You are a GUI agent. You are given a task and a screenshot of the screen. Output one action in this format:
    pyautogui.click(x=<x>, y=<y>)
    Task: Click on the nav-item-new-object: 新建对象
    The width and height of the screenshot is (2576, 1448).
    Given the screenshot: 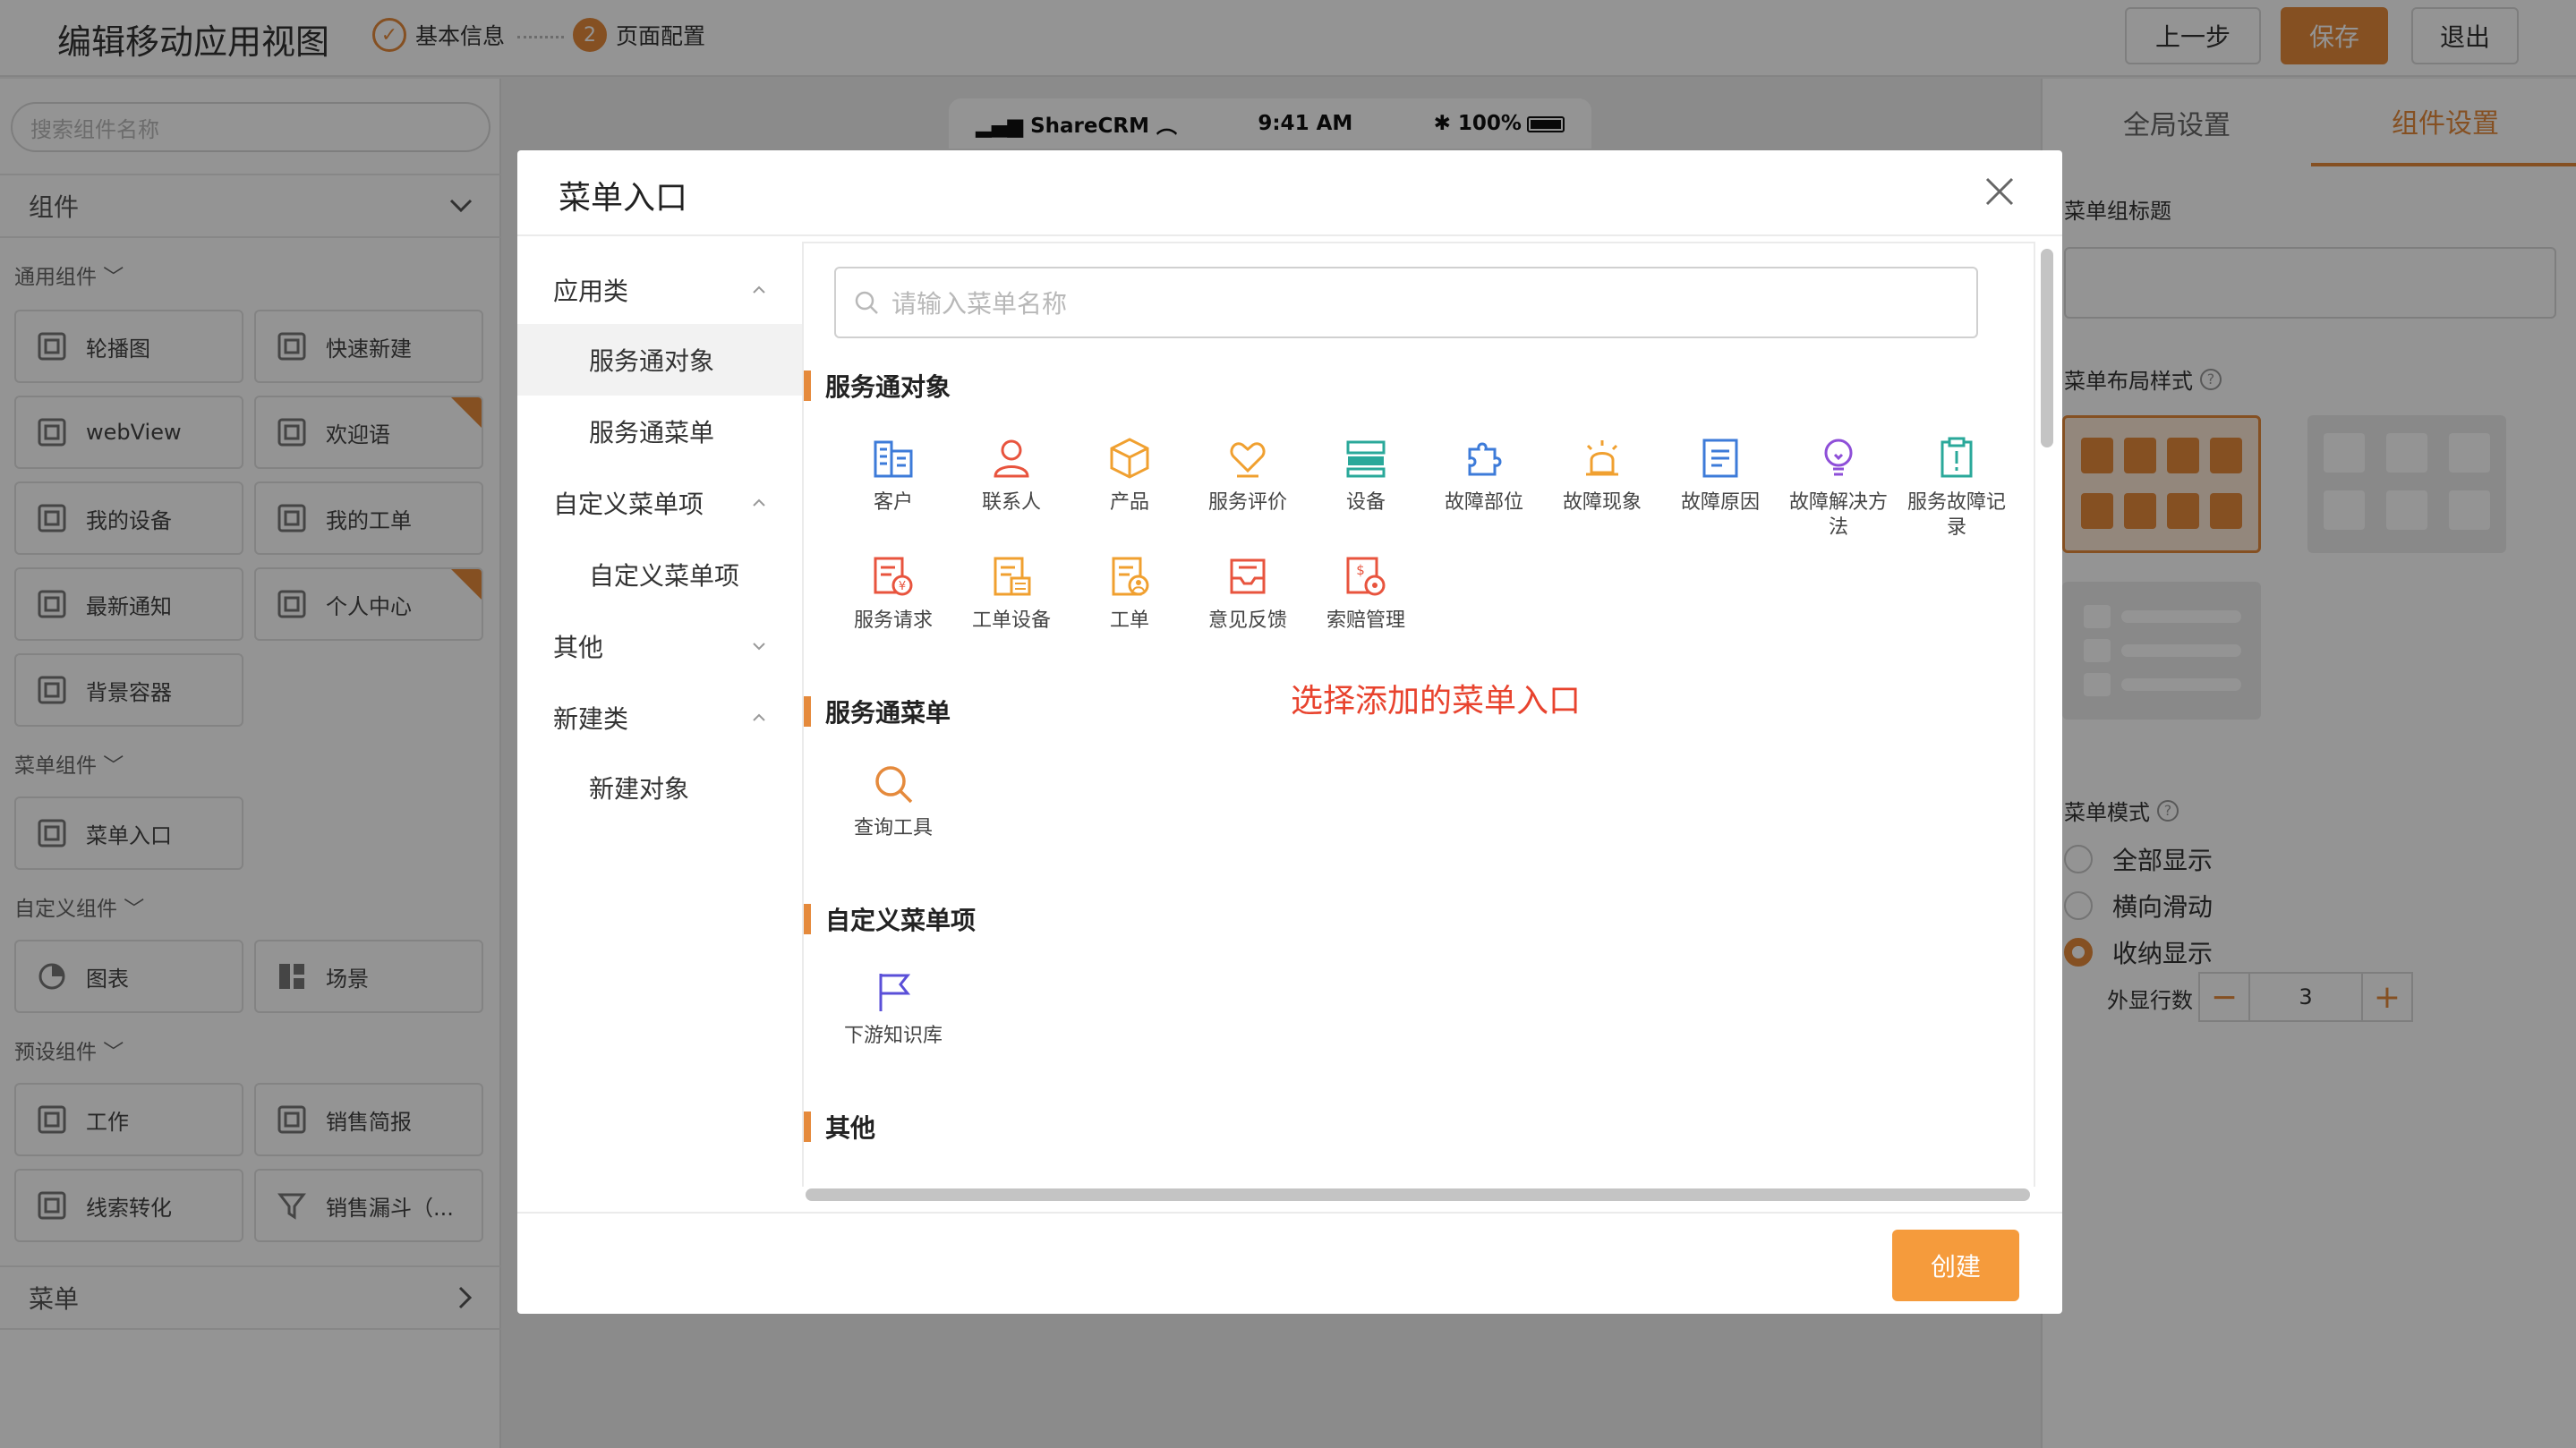 What is the action you would take?
    pyautogui.click(x=659, y=787)
    